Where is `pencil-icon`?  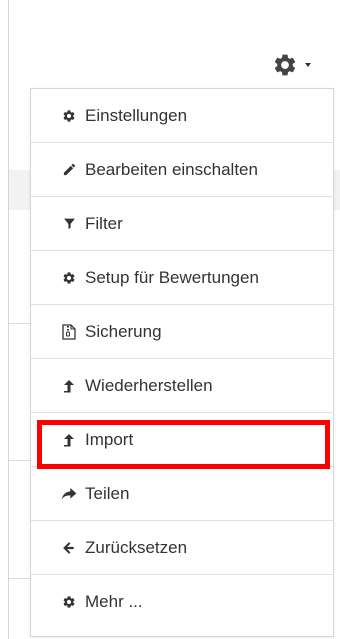
pencil-icon is located at coordinates (69, 170).